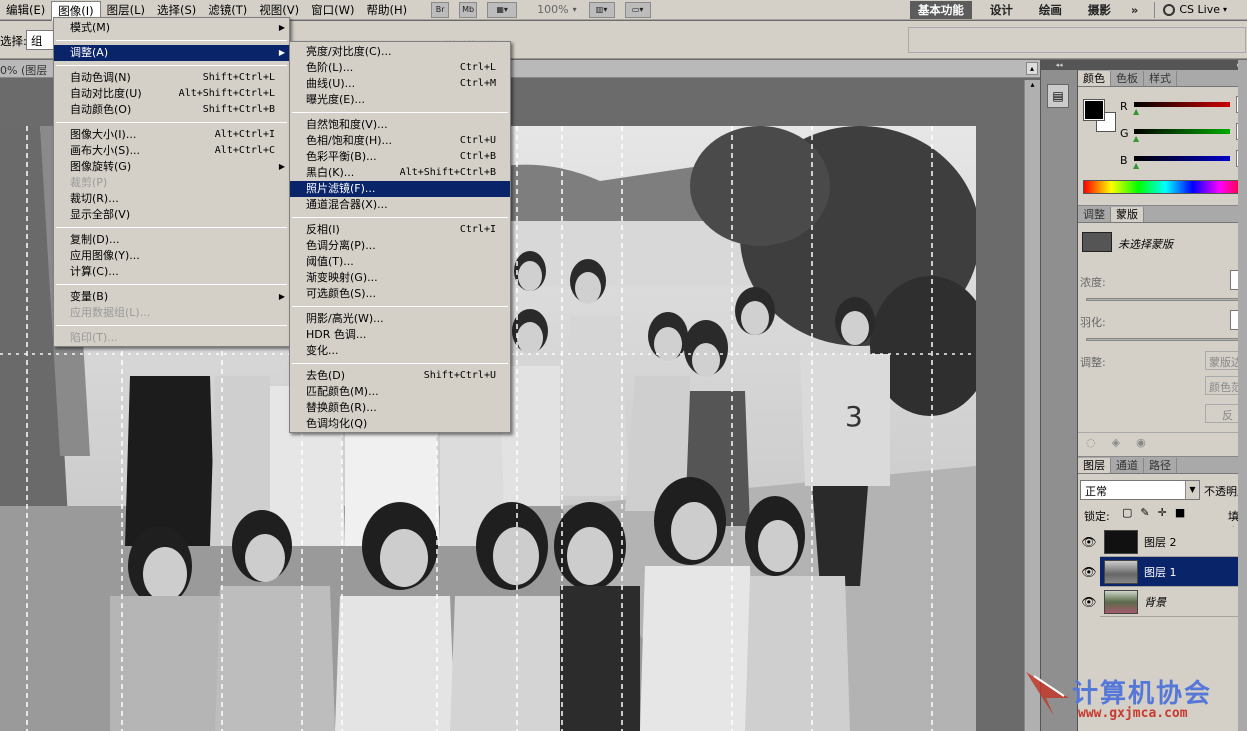 This screenshot has width=1247, height=731. Describe the element at coordinates (1180, 512) in the screenshot. I see `lock-all-icon: ■` at that location.